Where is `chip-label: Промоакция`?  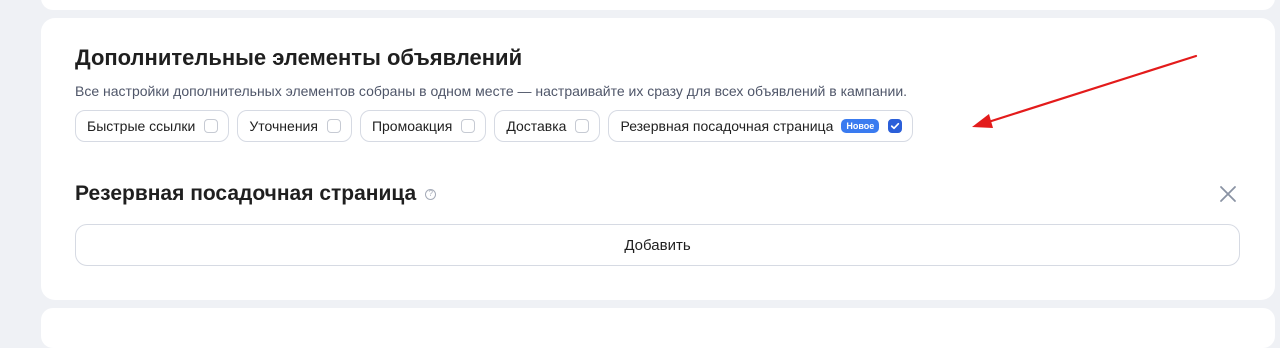
chip-label: Промоакция is located at coordinates (412, 126).